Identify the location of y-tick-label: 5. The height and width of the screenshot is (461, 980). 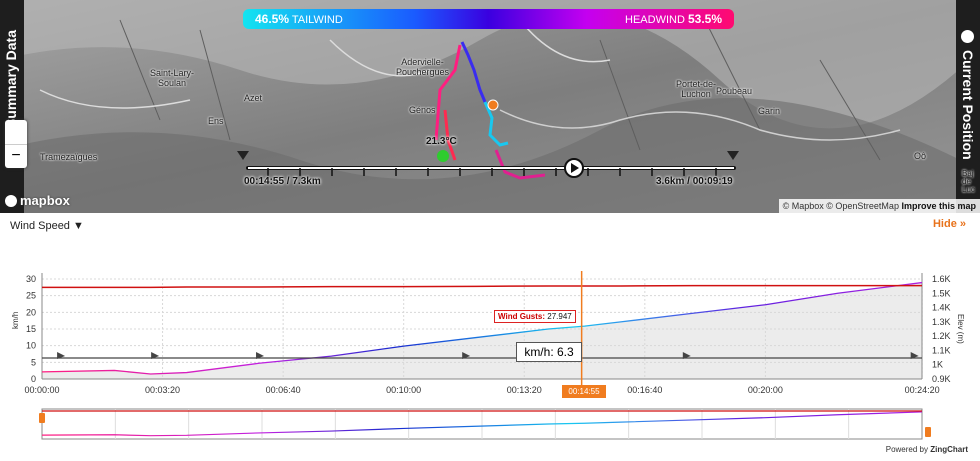
(33, 362).